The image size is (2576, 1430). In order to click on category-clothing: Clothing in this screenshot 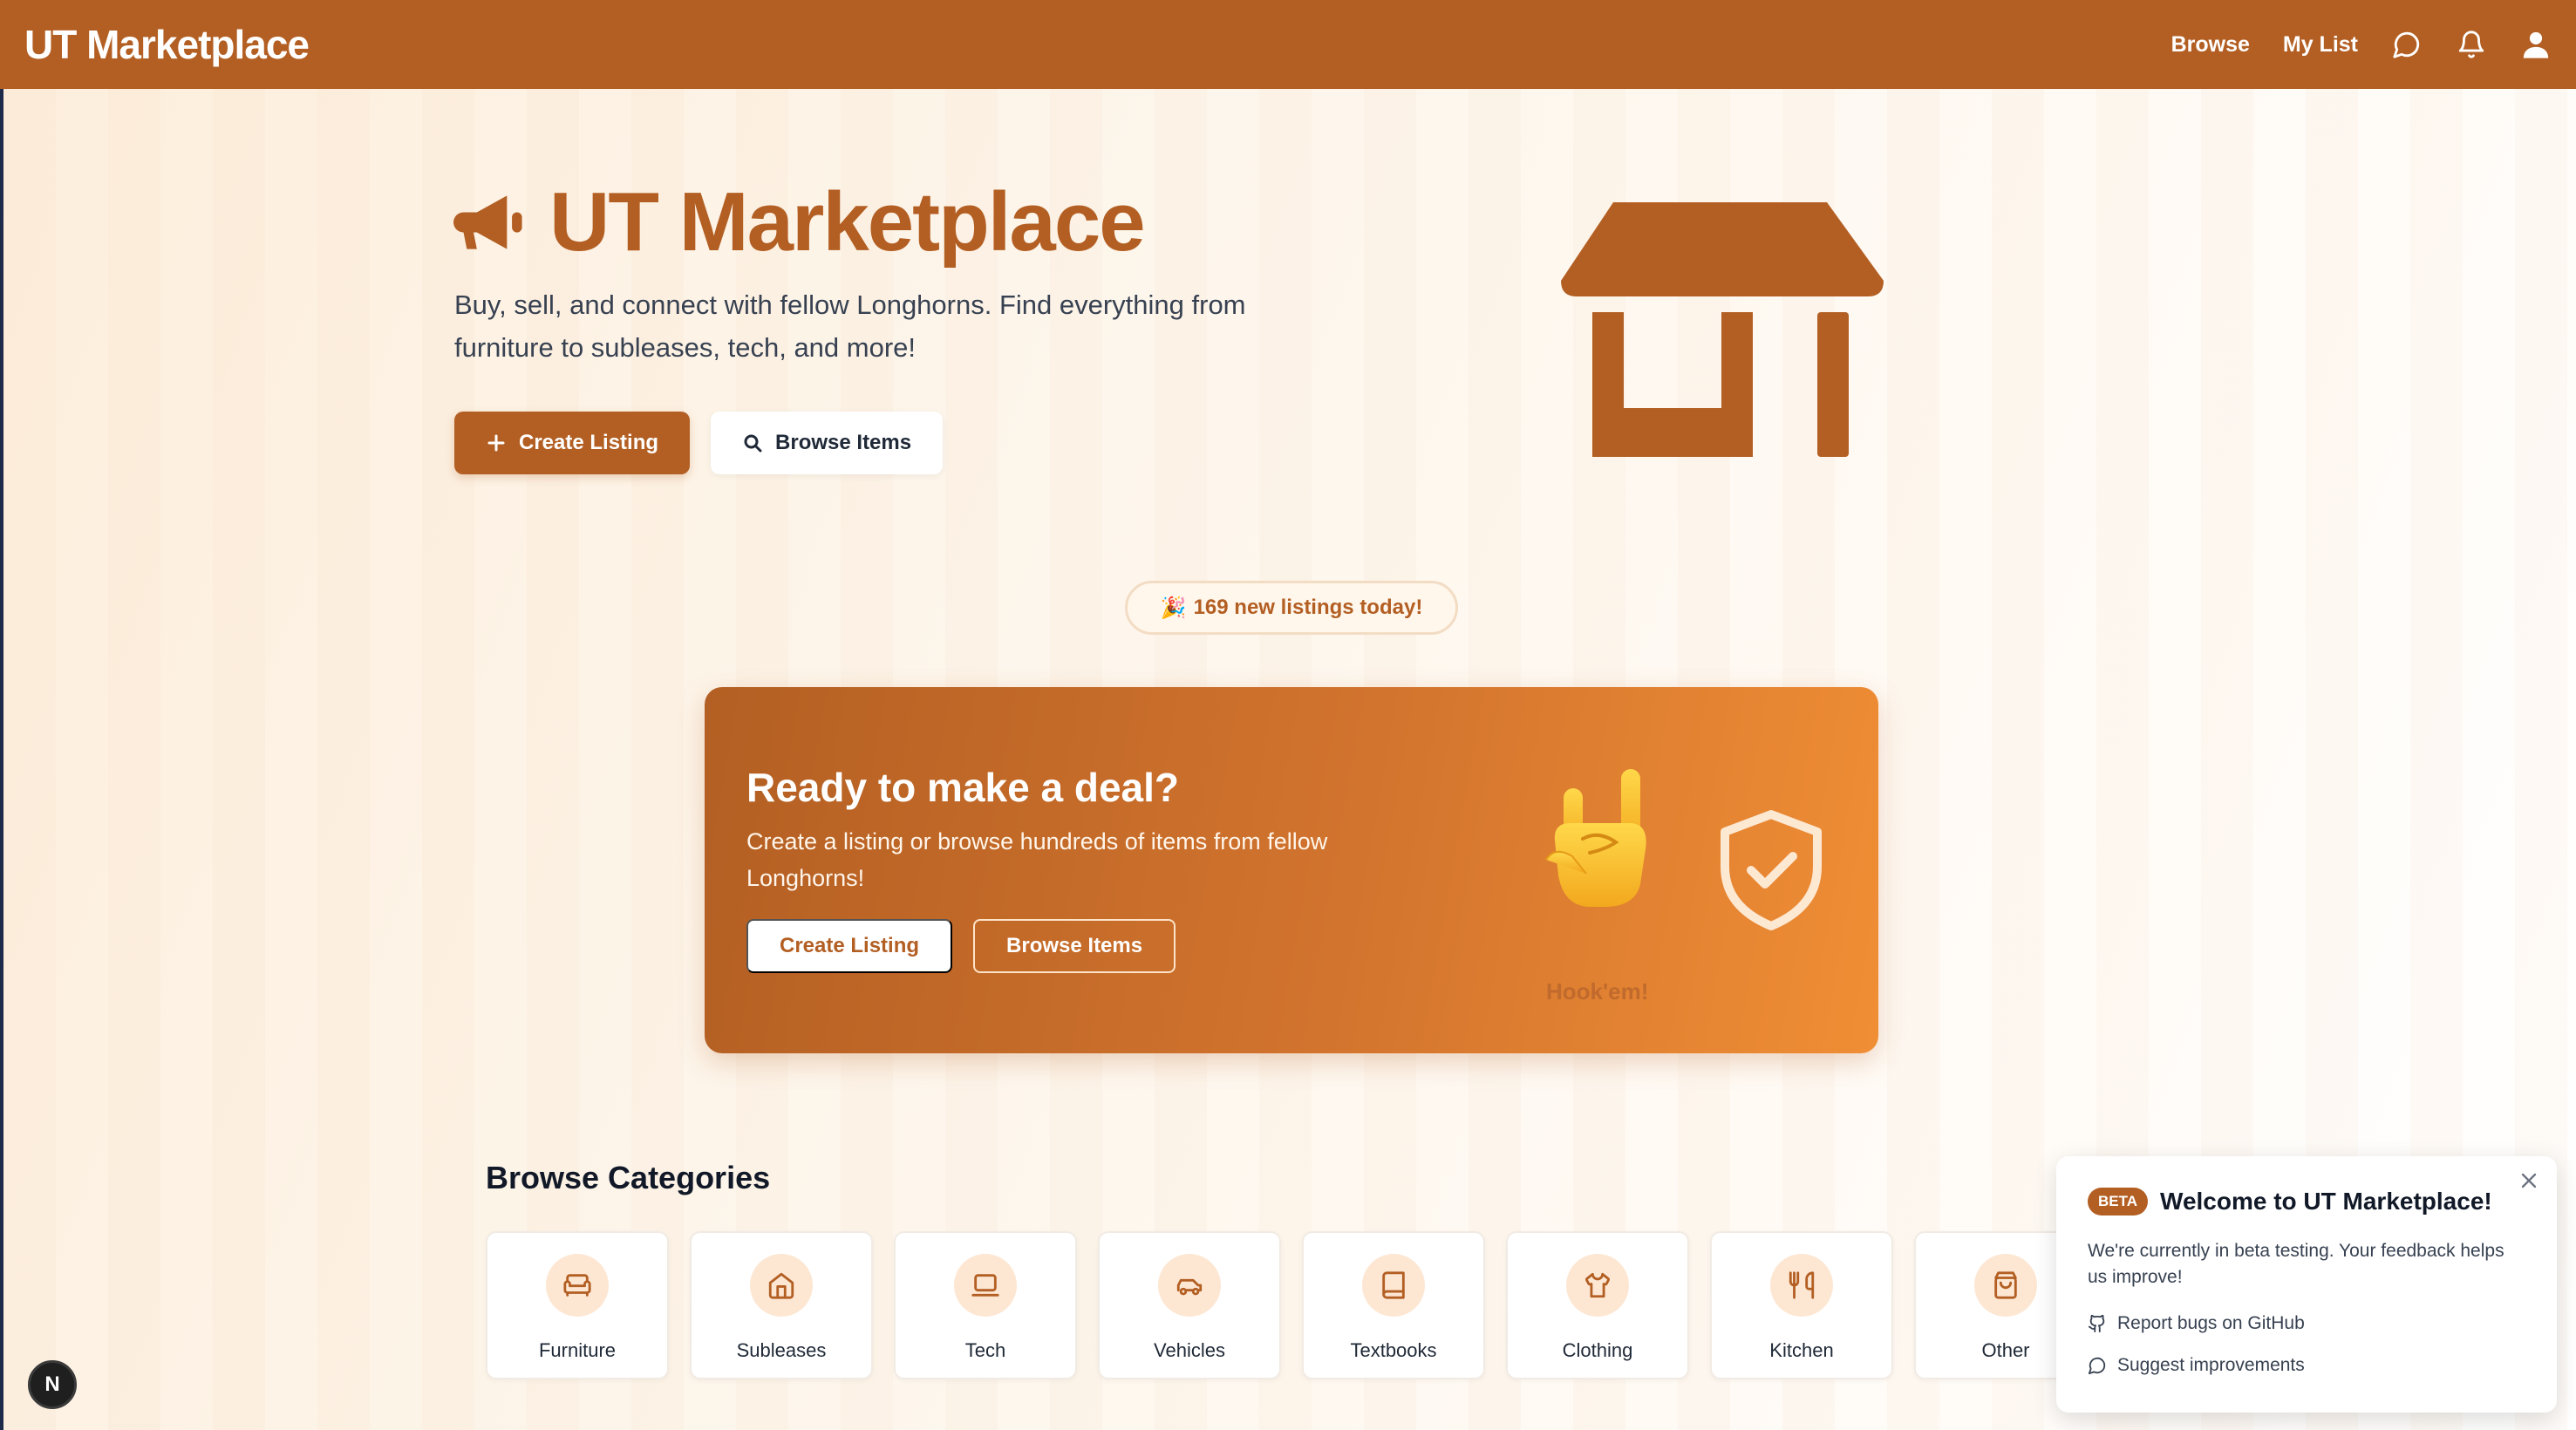, I will do `click(1598, 1305)`.